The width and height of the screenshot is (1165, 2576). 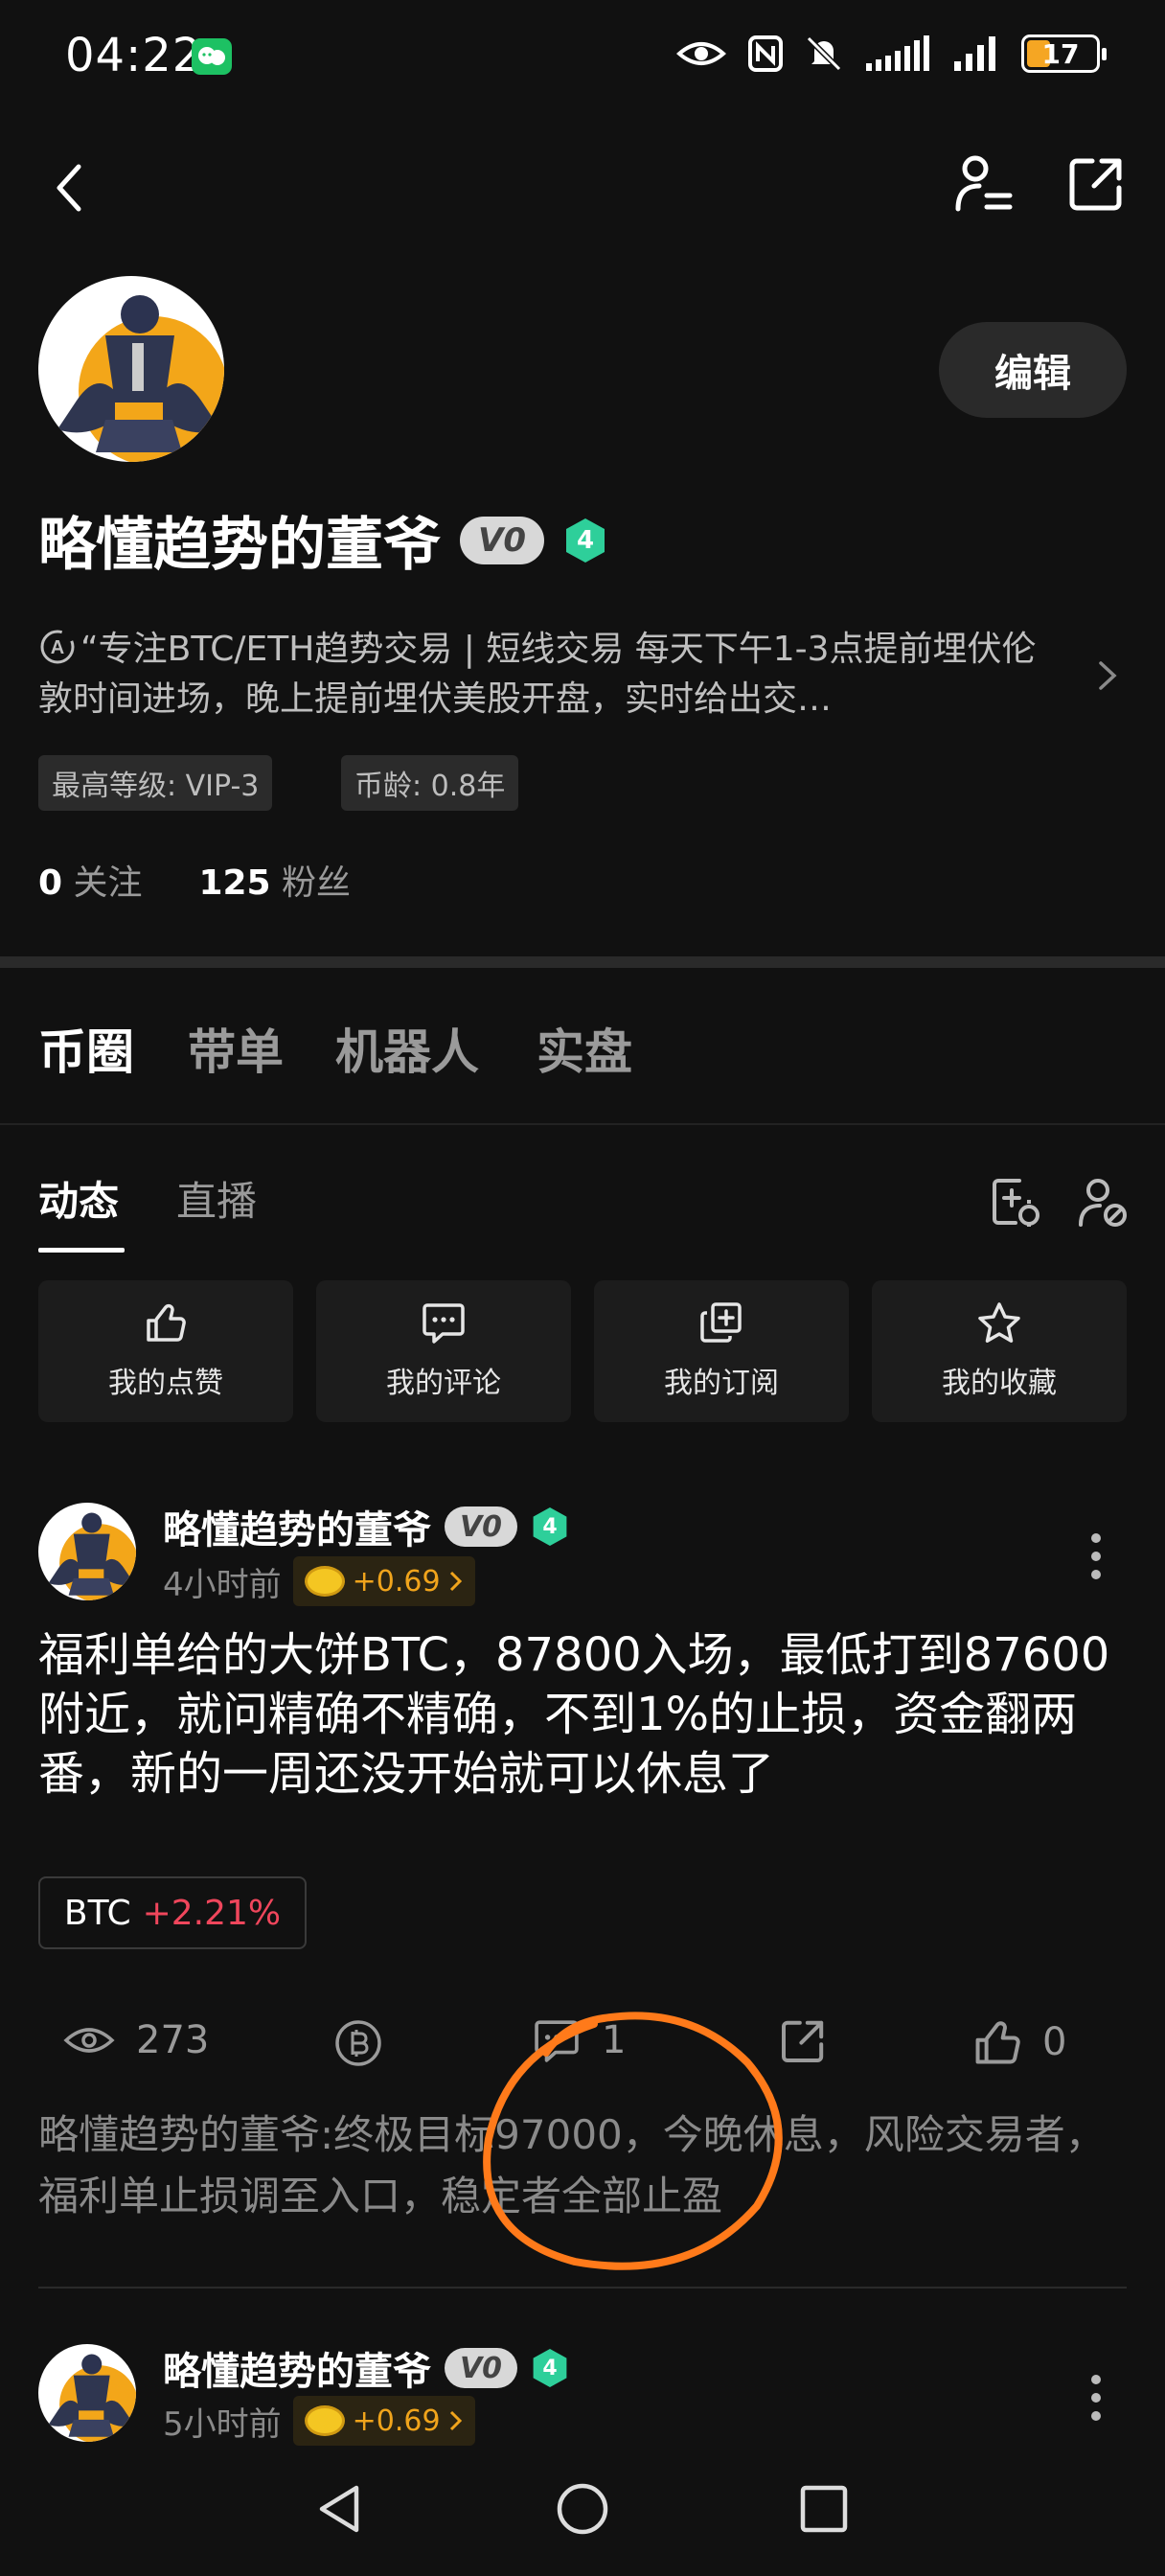 I want to click on annotation-circle, so click(x=633, y=2141).